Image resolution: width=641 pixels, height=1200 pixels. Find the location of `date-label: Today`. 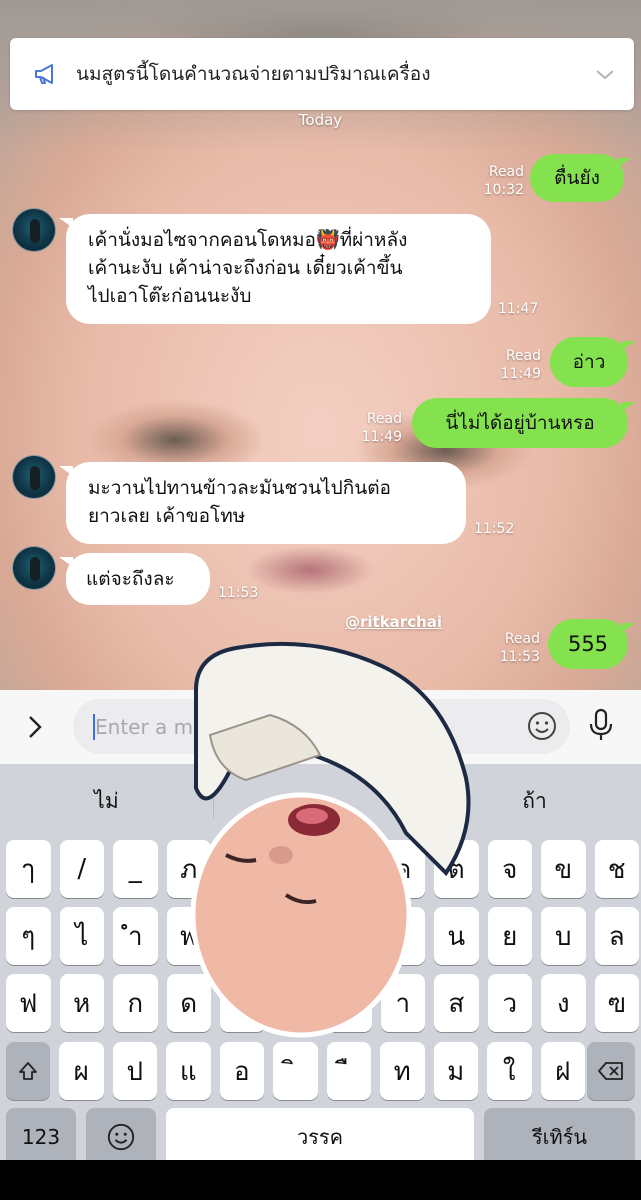

date-label: Today is located at coordinates (320, 120).